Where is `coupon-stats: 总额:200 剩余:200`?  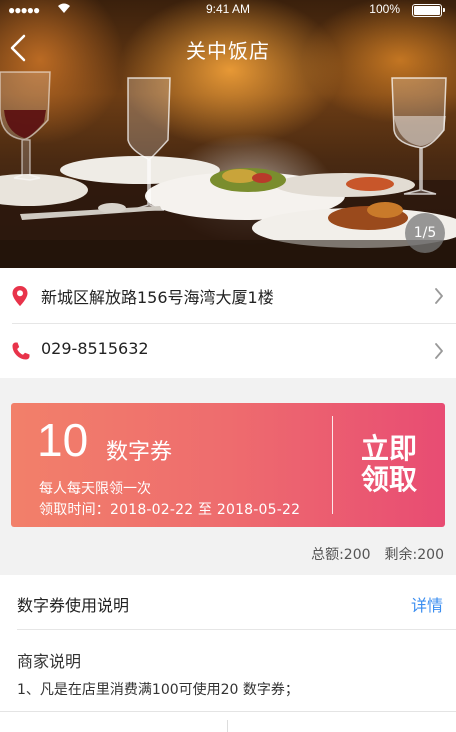 coupon-stats: 总额:200 剩余:200 is located at coordinates (370, 554).